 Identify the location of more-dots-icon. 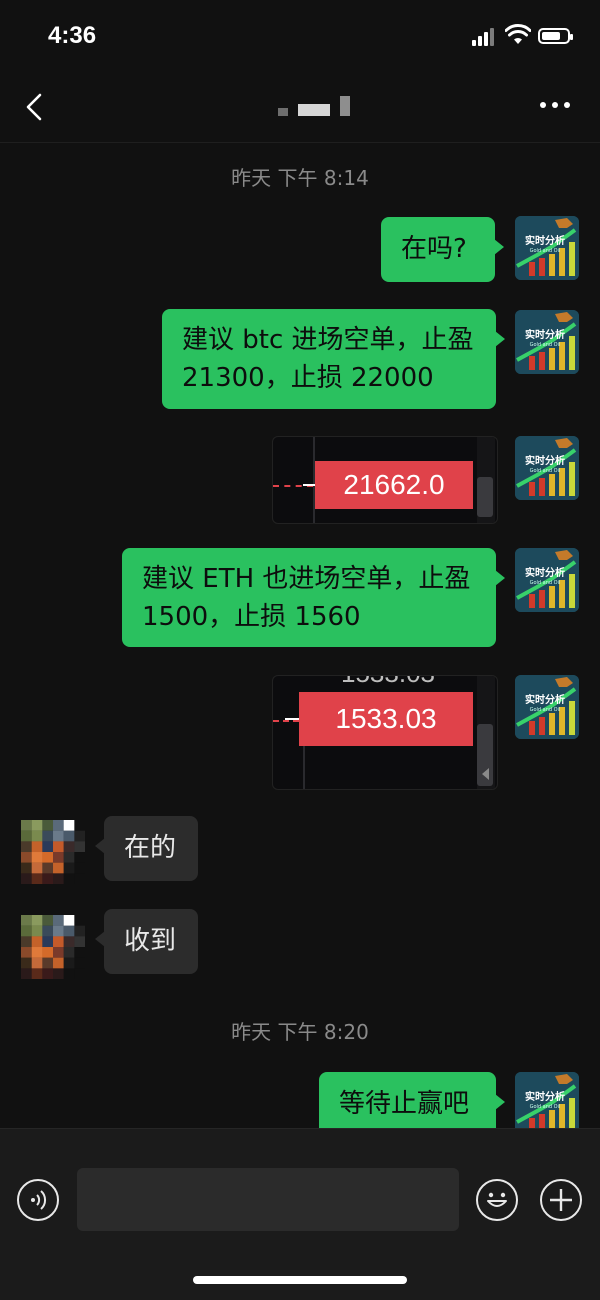
(555, 105).